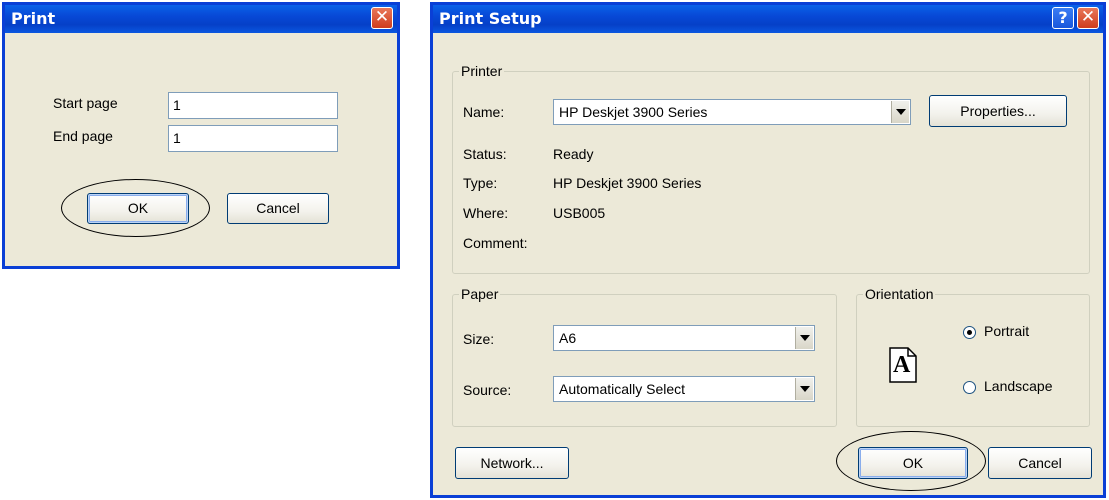 Image resolution: width=1109 pixels, height=500 pixels. Describe the element at coordinates (201, 19) in the screenshot. I see `print-dialog-titlebar: Print ✕` at that location.